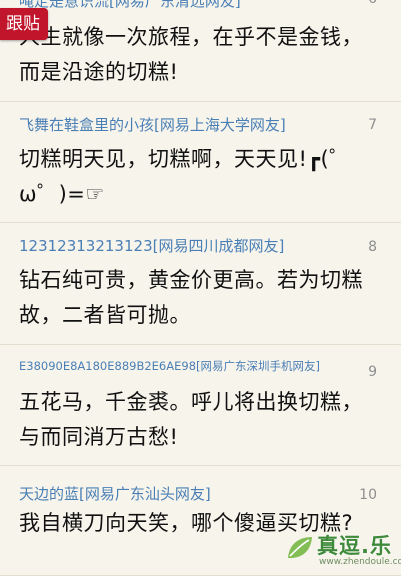 The width and height of the screenshot is (401, 576). What do you see at coordinates (300, 548) in the screenshot?
I see `green-leaf-logo-icon` at bounding box center [300, 548].